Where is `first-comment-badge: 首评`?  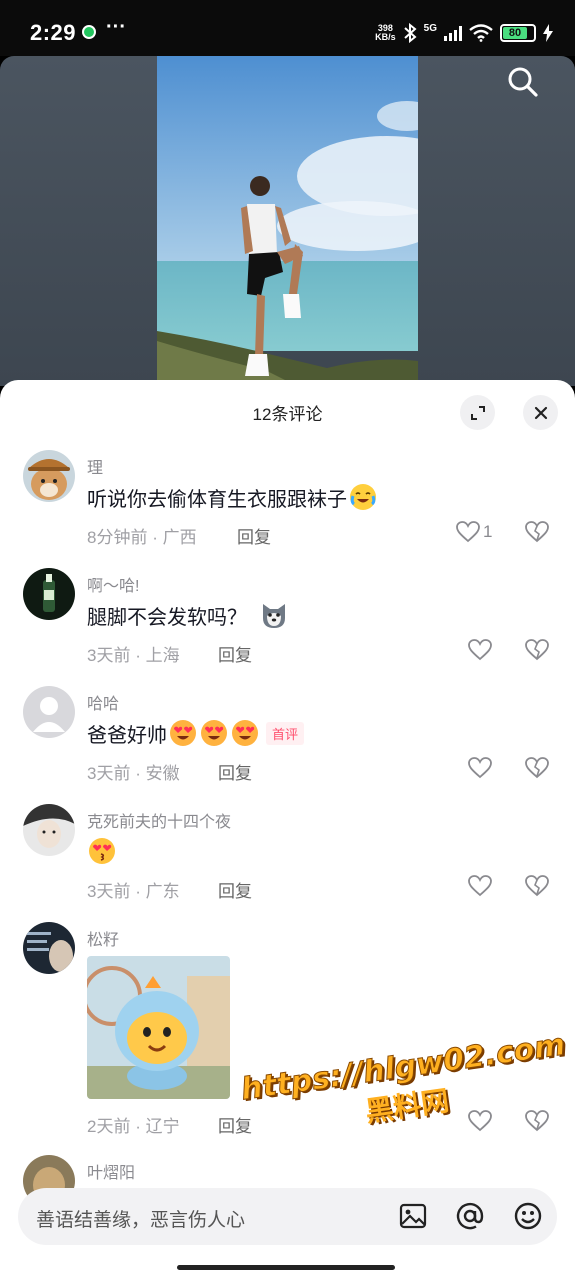 first-comment-badge: 首评 is located at coordinates (285, 733).